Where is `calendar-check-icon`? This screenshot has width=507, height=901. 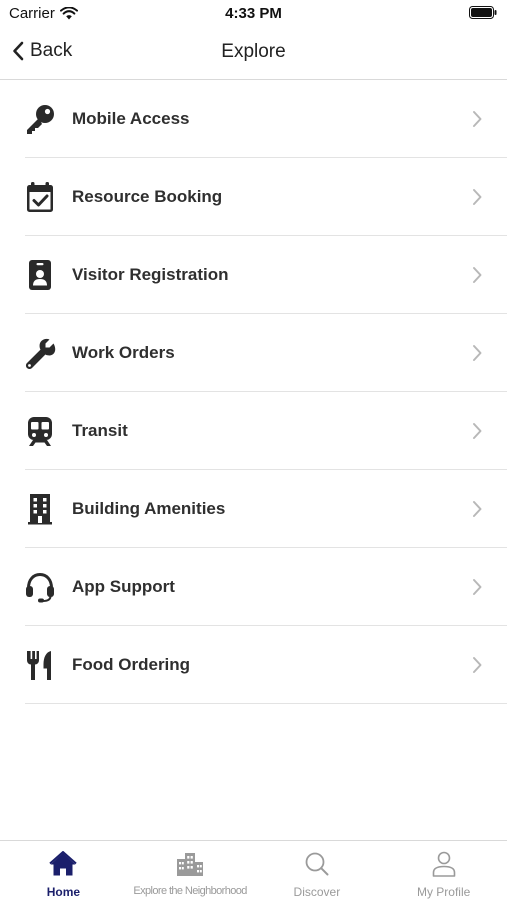
calendar-check-icon is located at coordinates (40, 197).